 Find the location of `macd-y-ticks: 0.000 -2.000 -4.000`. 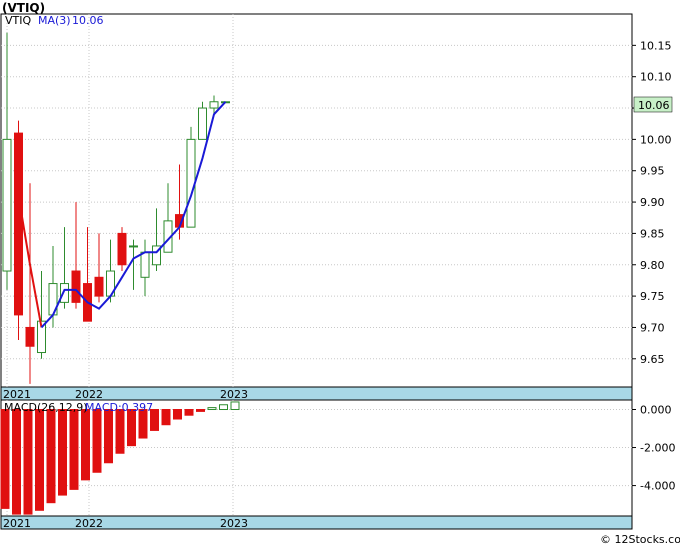

macd-y-ticks: 0.000 -2.000 -4.000 is located at coordinates (653, 448).